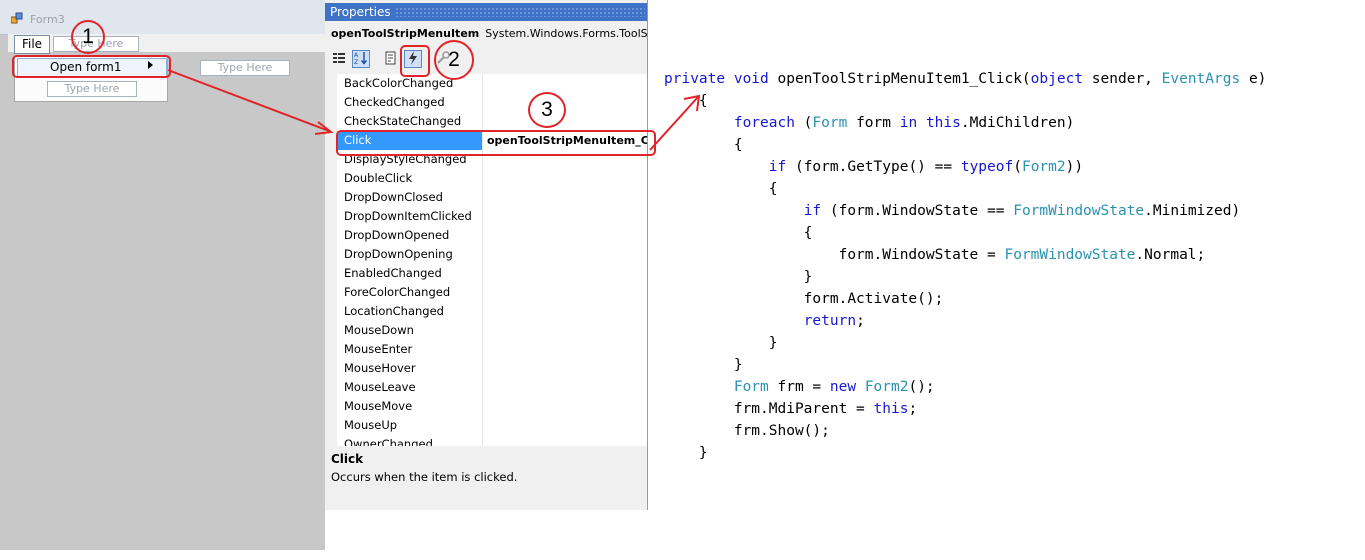  I want to click on arrow-to-code, so click(674, 123).